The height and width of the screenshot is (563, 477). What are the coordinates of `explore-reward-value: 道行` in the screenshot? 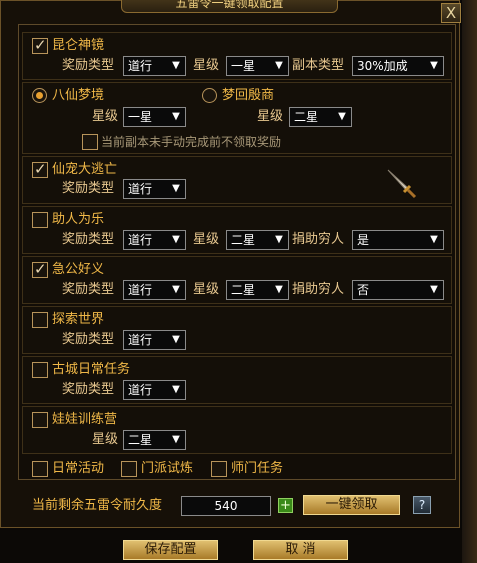 It's located at (140, 340).